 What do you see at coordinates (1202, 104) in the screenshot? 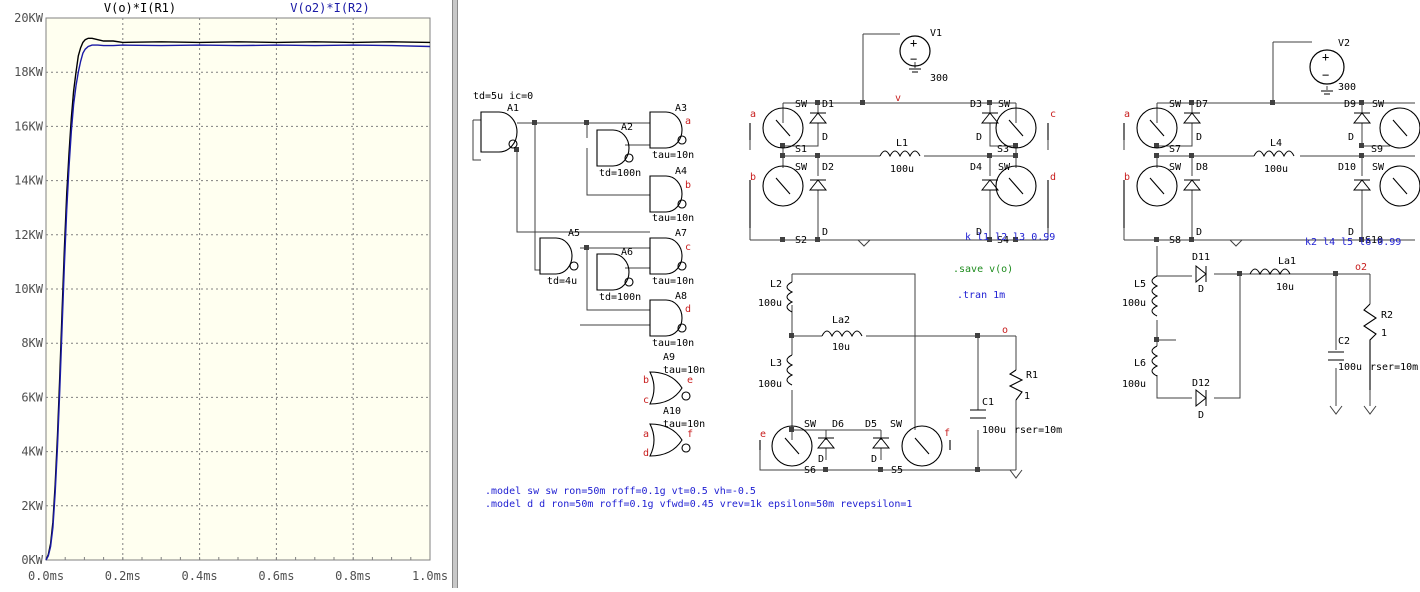
I see `svg-text: D7` at bounding box center [1202, 104].